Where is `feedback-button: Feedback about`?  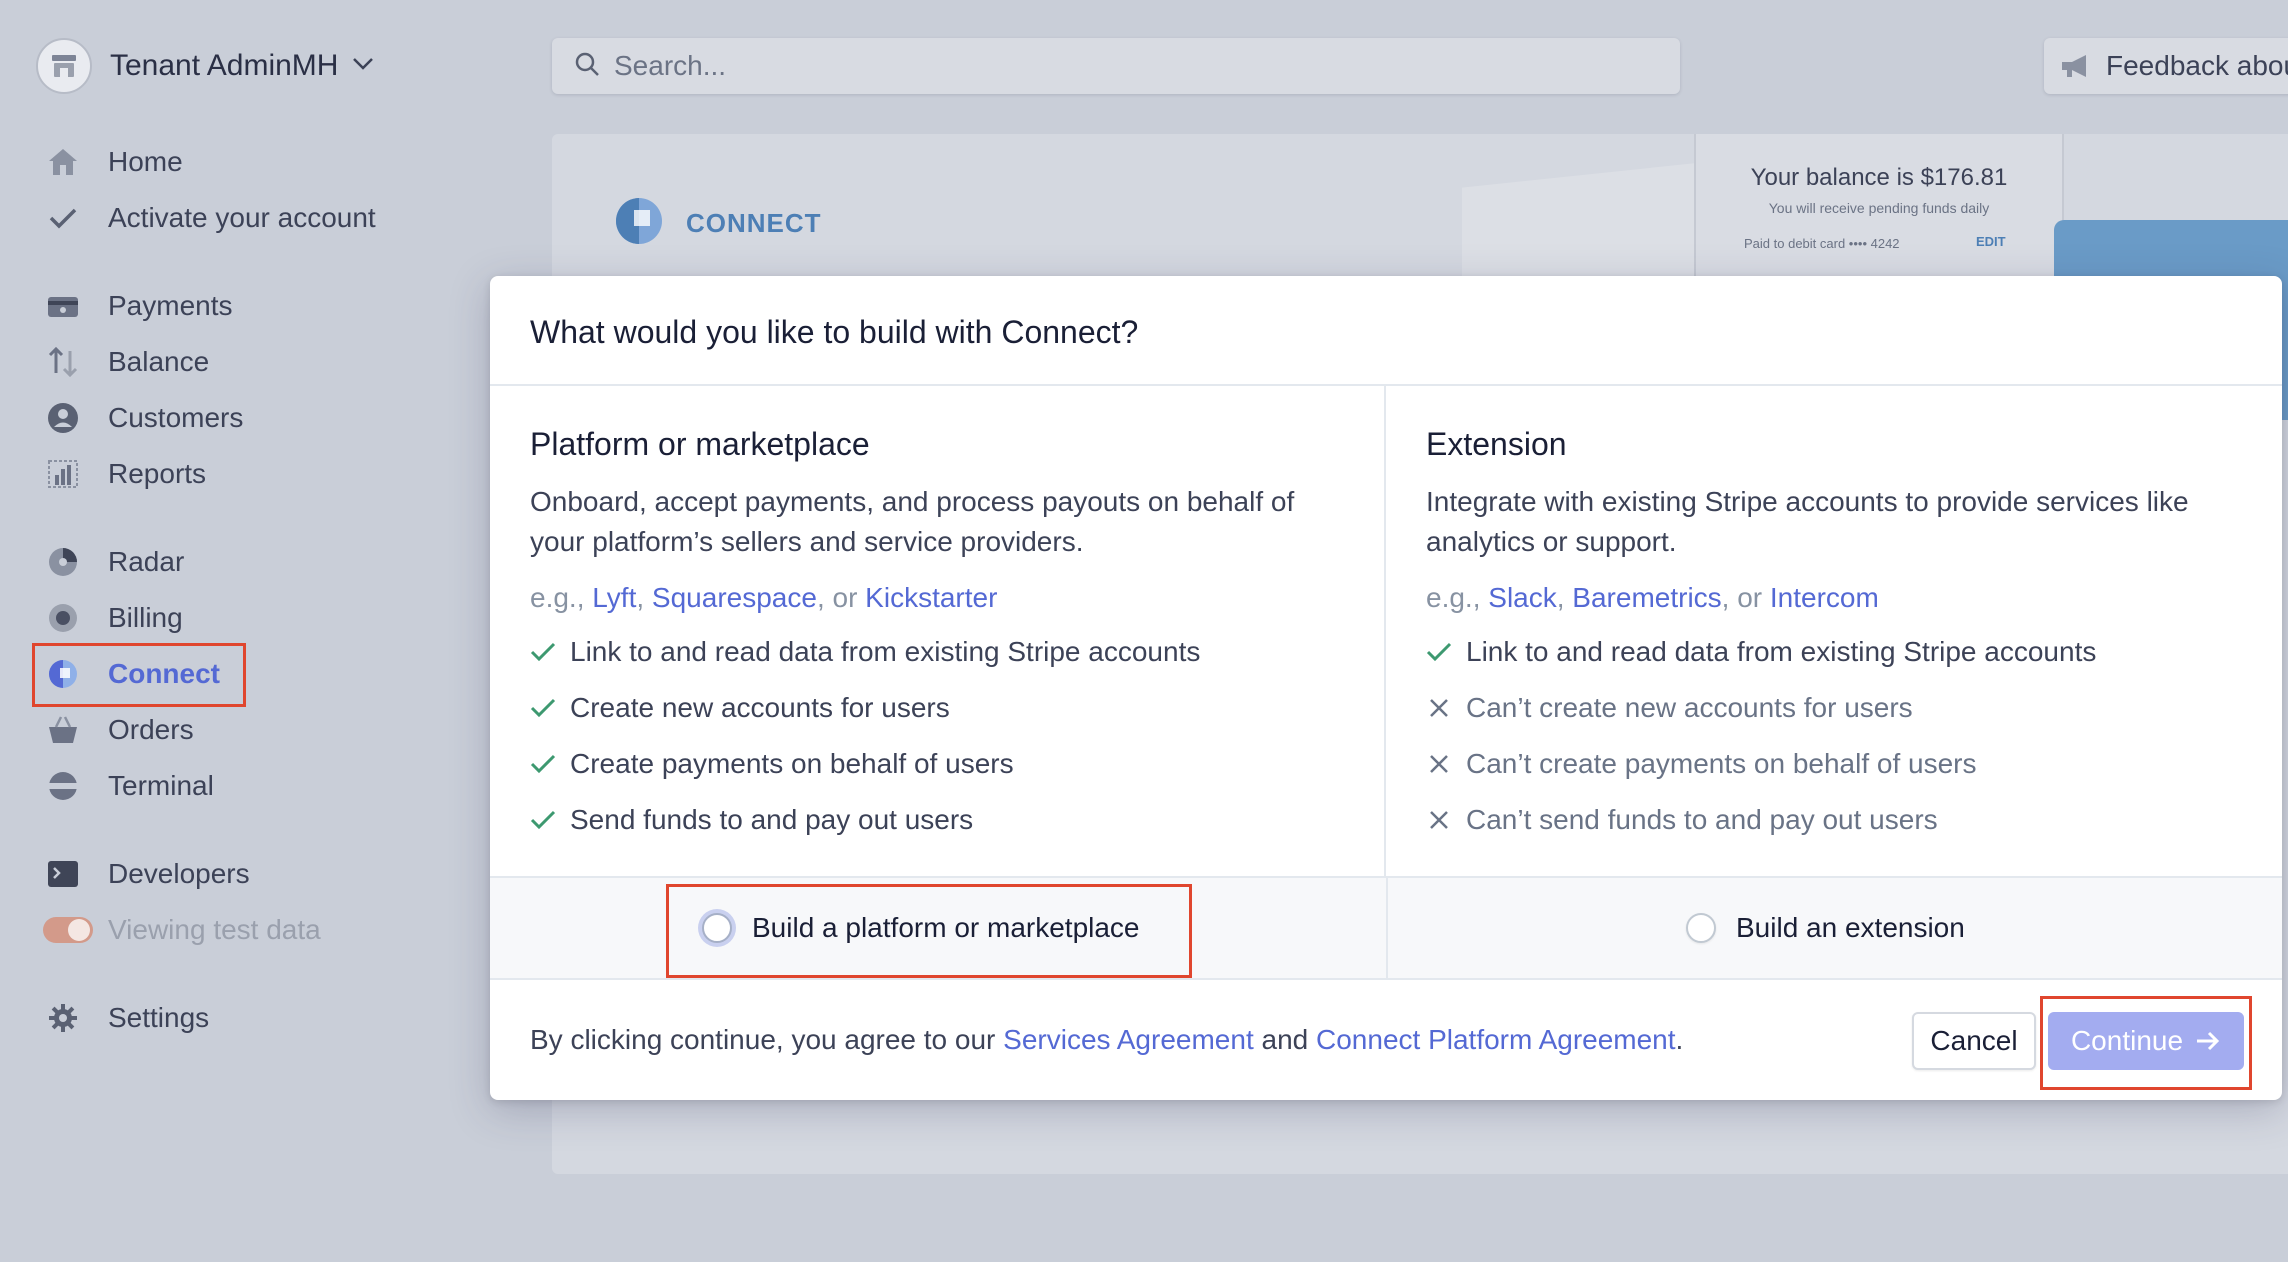
feedback-button: Feedback about is located at coordinates (2166, 66).